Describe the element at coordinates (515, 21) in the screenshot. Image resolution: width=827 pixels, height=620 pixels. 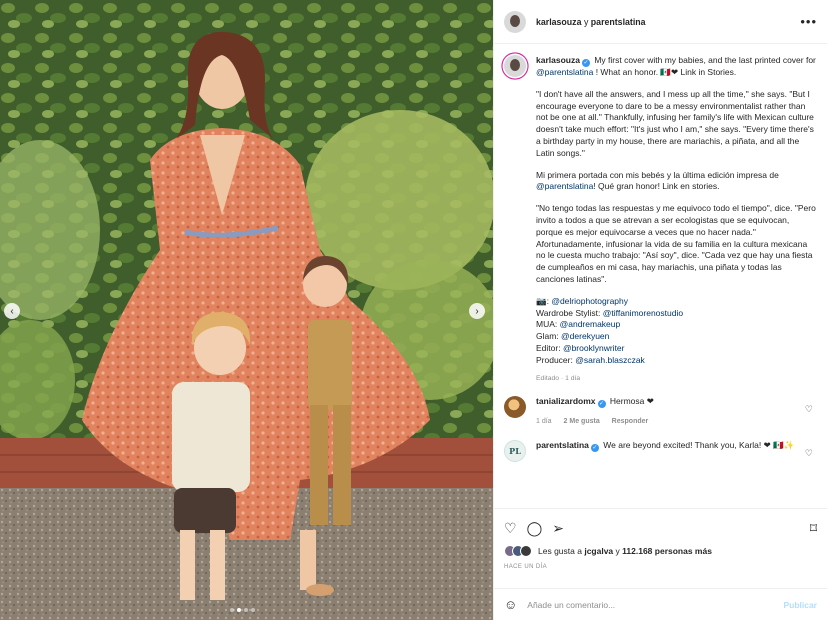
I see `author-avatar` at that location.